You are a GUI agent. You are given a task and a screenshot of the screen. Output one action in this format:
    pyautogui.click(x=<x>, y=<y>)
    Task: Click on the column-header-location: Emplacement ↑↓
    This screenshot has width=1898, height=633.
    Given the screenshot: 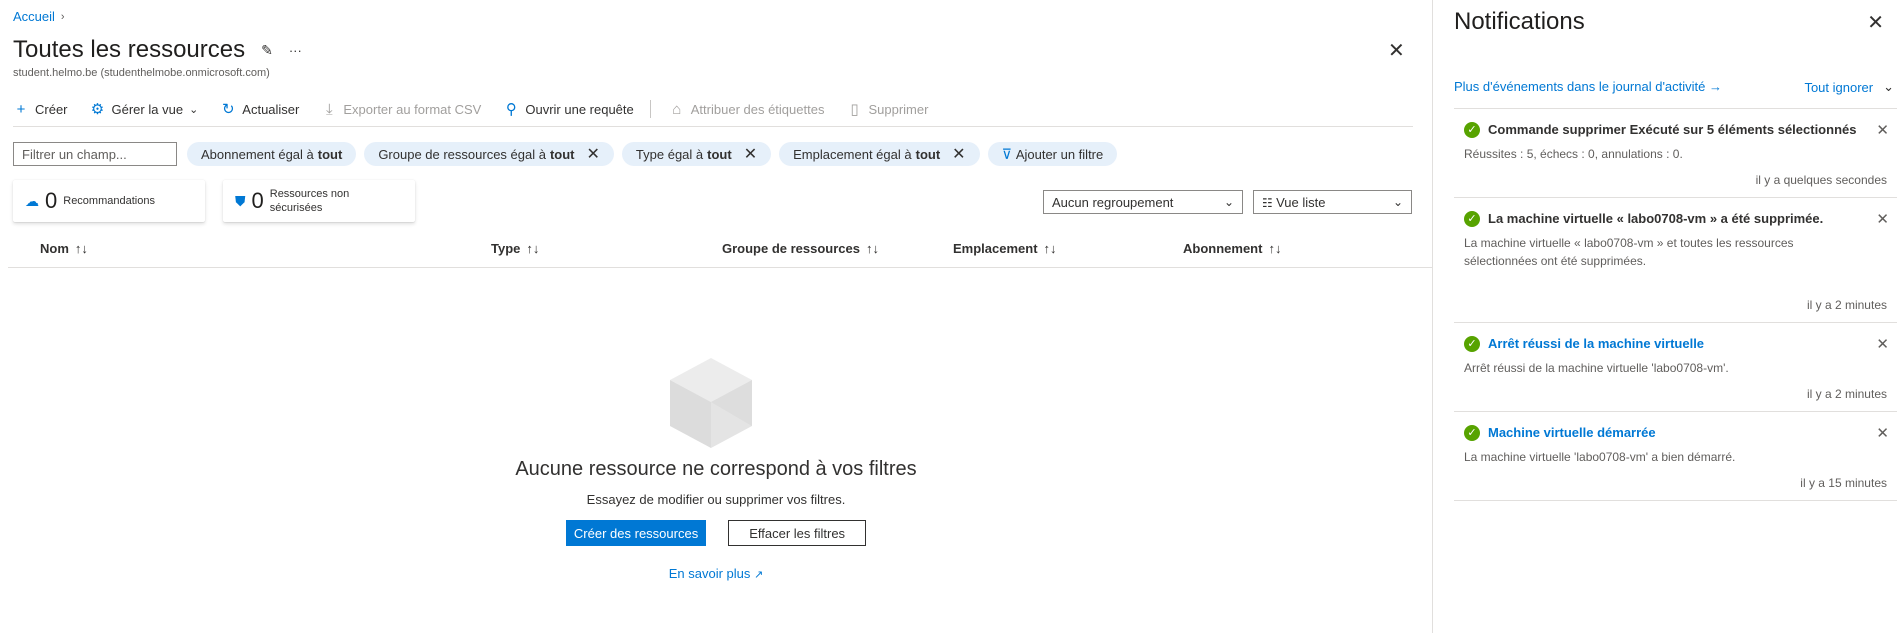 What is the action you would take?
    pyautogui.click(x=1005, y=248)
    